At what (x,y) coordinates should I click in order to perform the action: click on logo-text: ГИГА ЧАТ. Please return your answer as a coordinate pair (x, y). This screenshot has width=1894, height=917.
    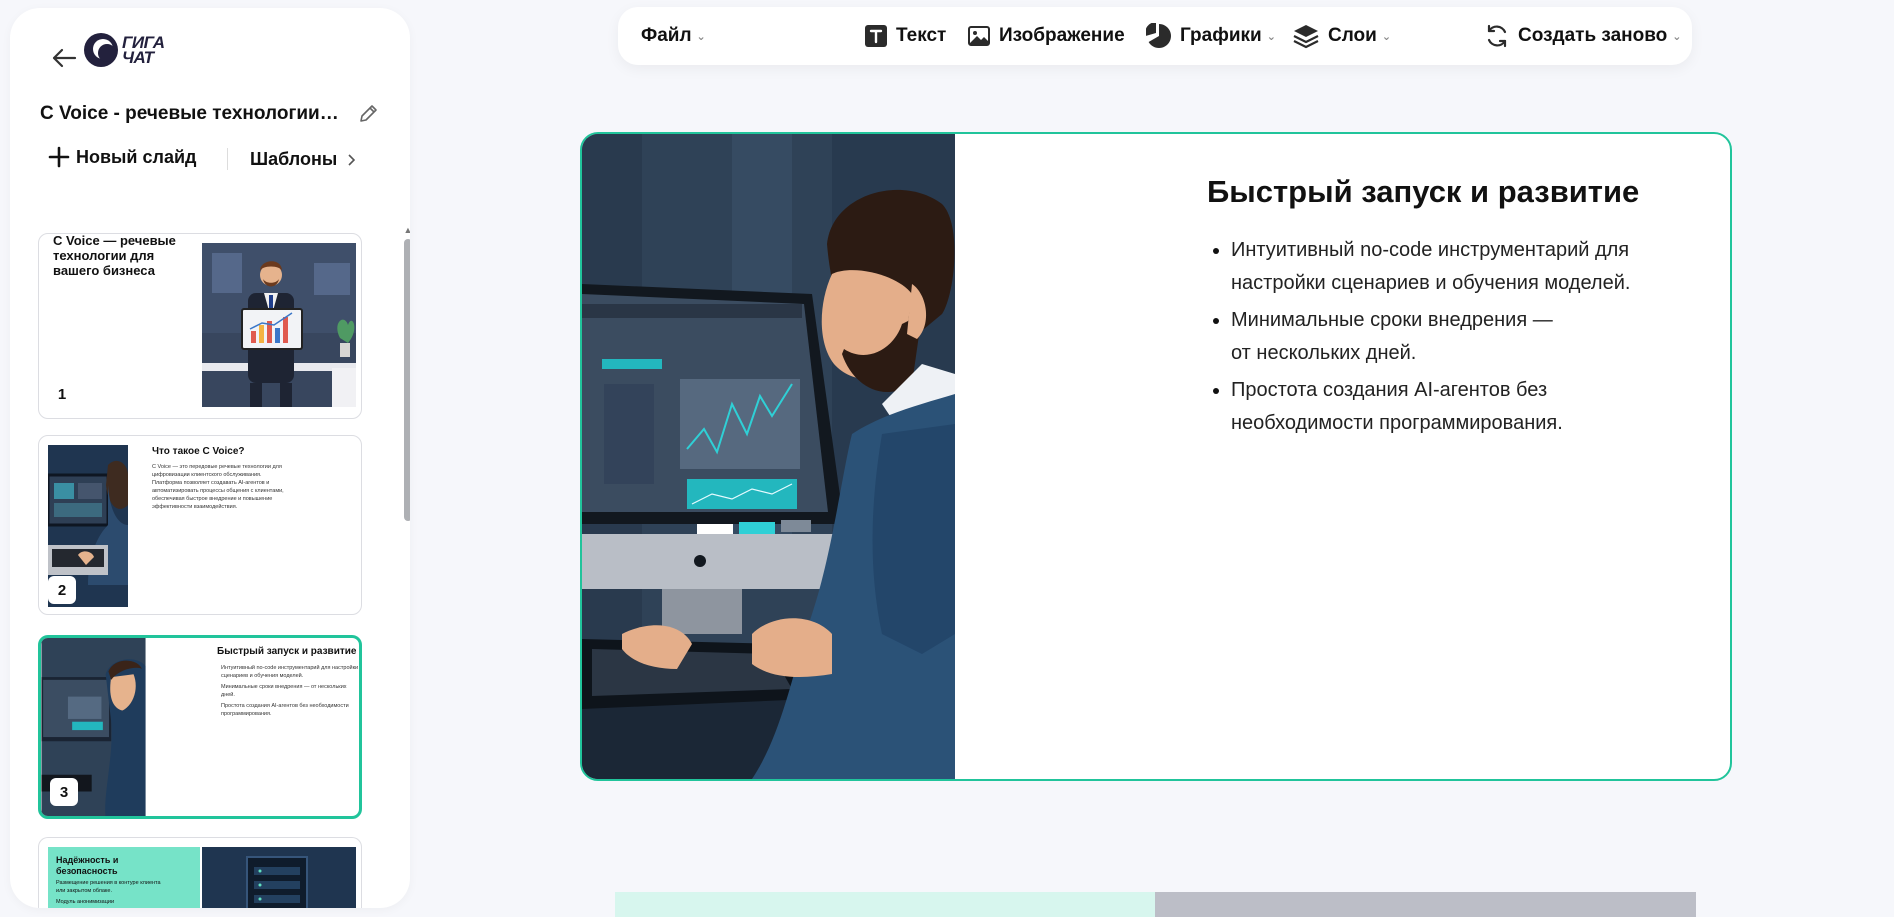
    Looking at the image, I should click on (143, 50).